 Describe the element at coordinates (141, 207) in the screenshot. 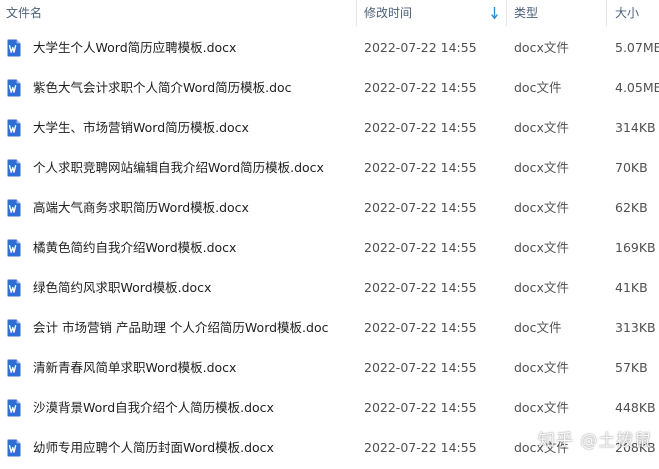

I see `file-name: 高端大气商务求职简历Word模板.docx` at that location.